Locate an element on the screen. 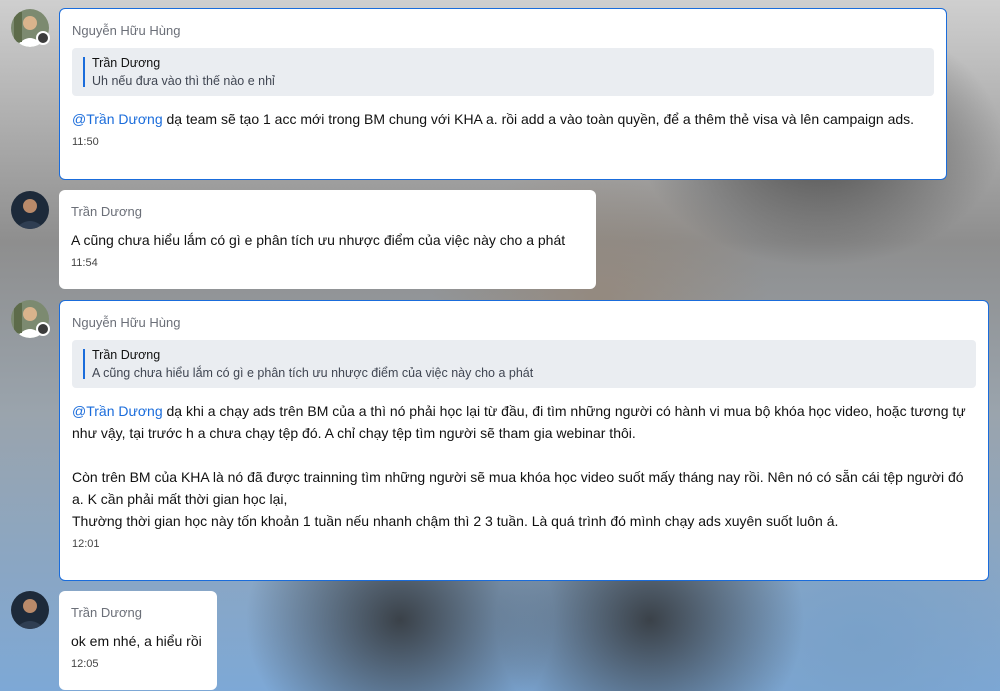 This screenshot has width=1000, height=691. message-body: ok em nhé, a hiểu rồi is located at coordinates (136, 641).